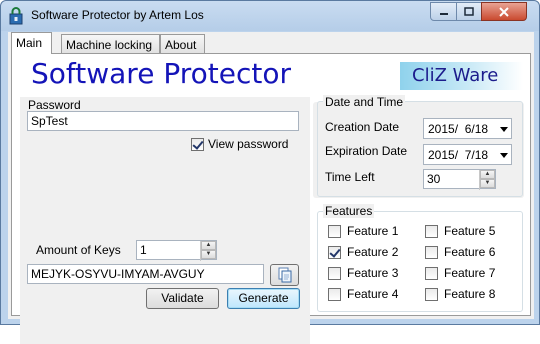 This screenshot has width=540, height=344. What do you see at coordinates (458, 129) in the screenshot?
I see `creation-date-value: 2015/ 6/18` at bounding box center [458, 129].